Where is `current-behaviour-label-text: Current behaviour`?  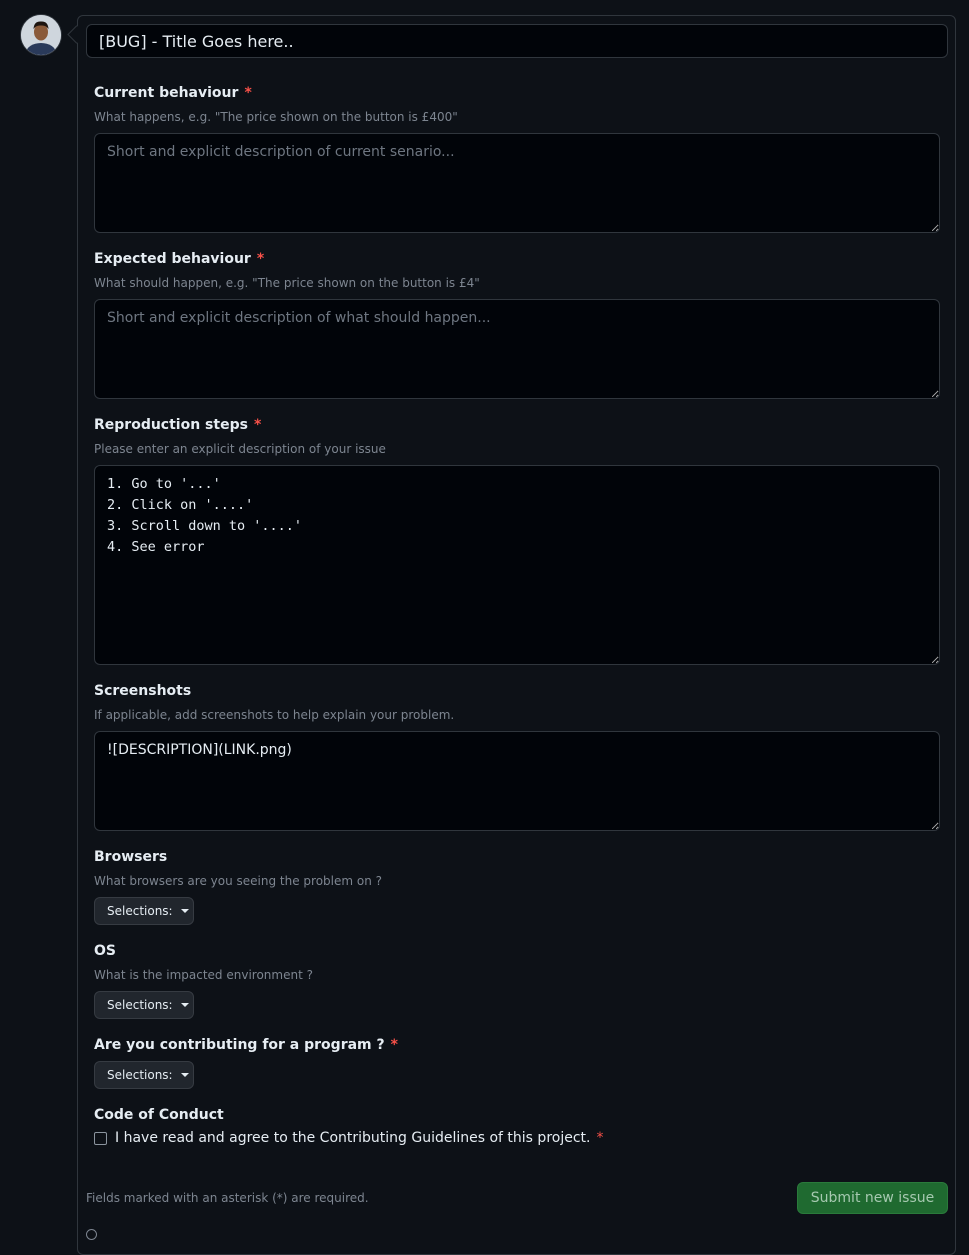 current-behaviour-label-text: Current behaviour is located at coordinates (166, 93).